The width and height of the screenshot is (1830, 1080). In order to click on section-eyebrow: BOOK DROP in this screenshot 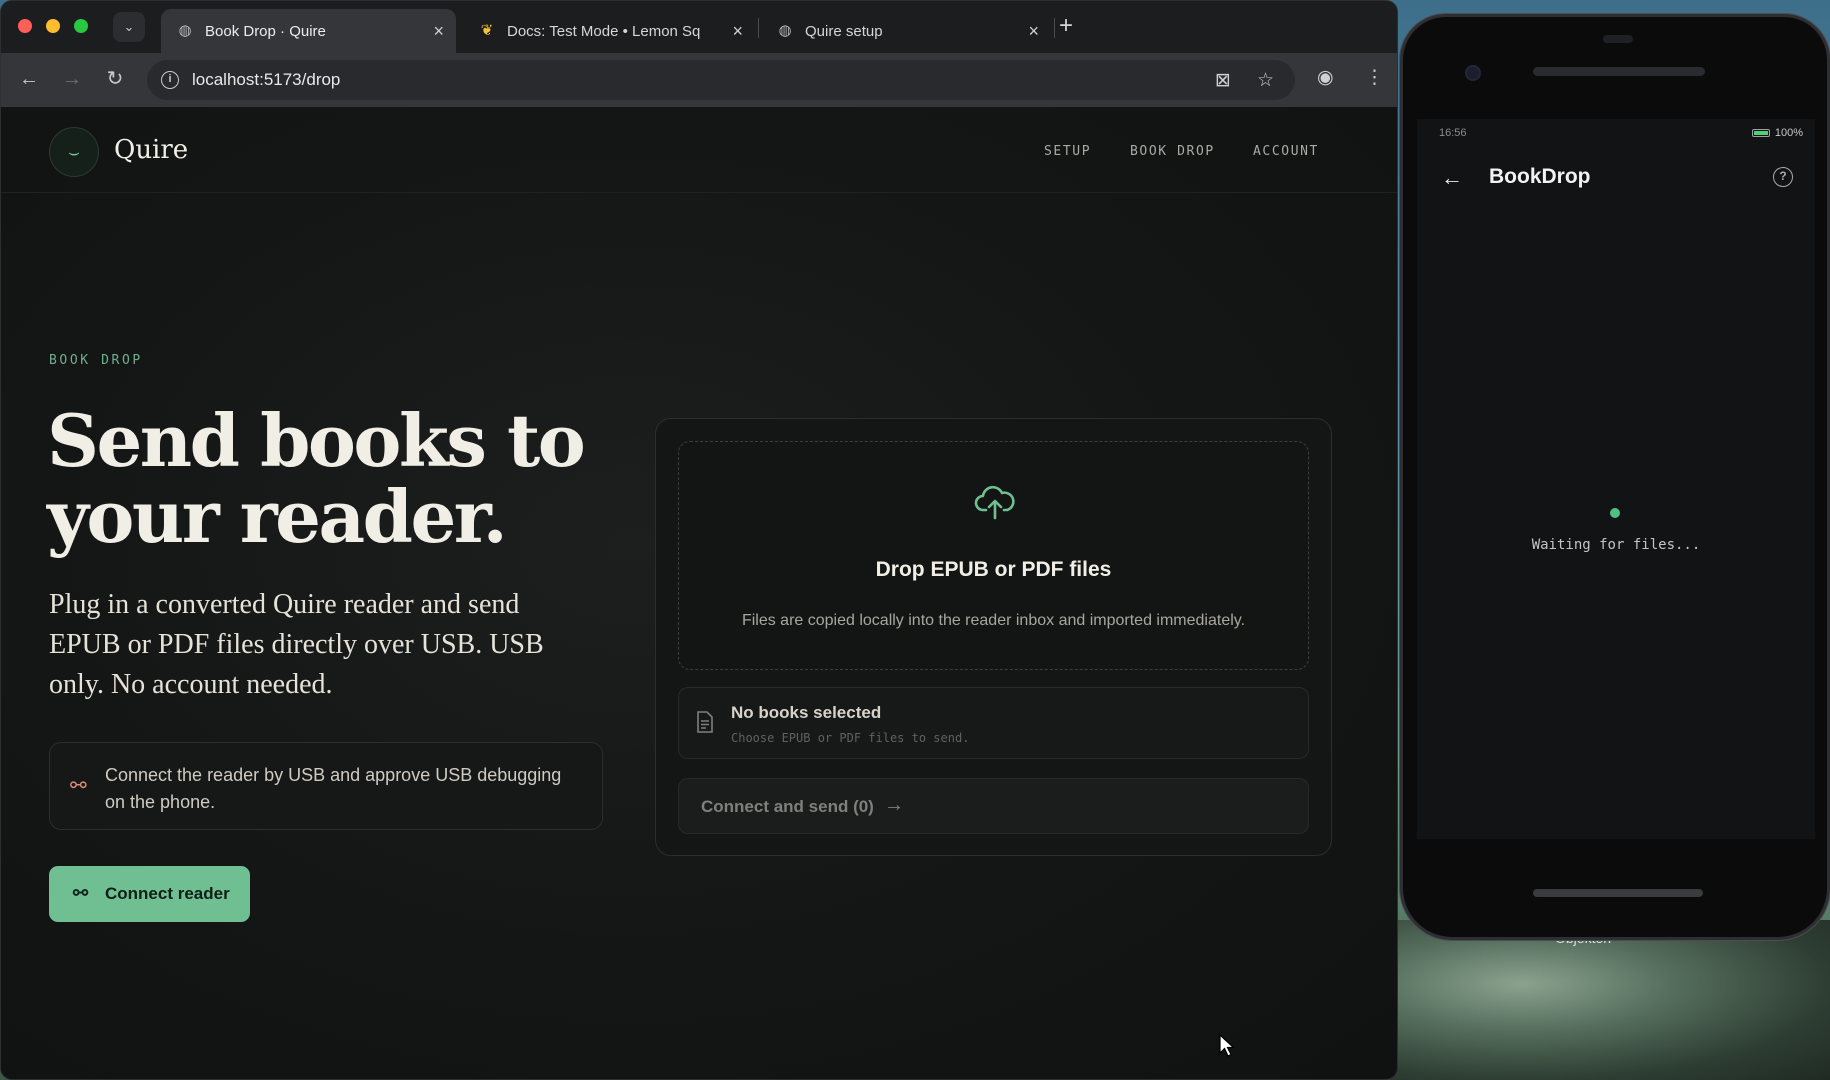, I will do `click(96, 360)`.